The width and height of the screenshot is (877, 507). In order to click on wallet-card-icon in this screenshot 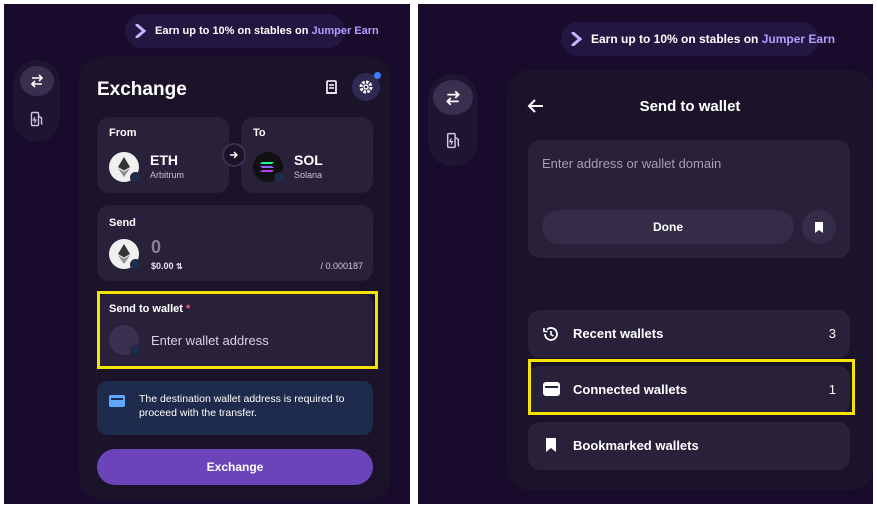, I will do `click(117, 401)`.